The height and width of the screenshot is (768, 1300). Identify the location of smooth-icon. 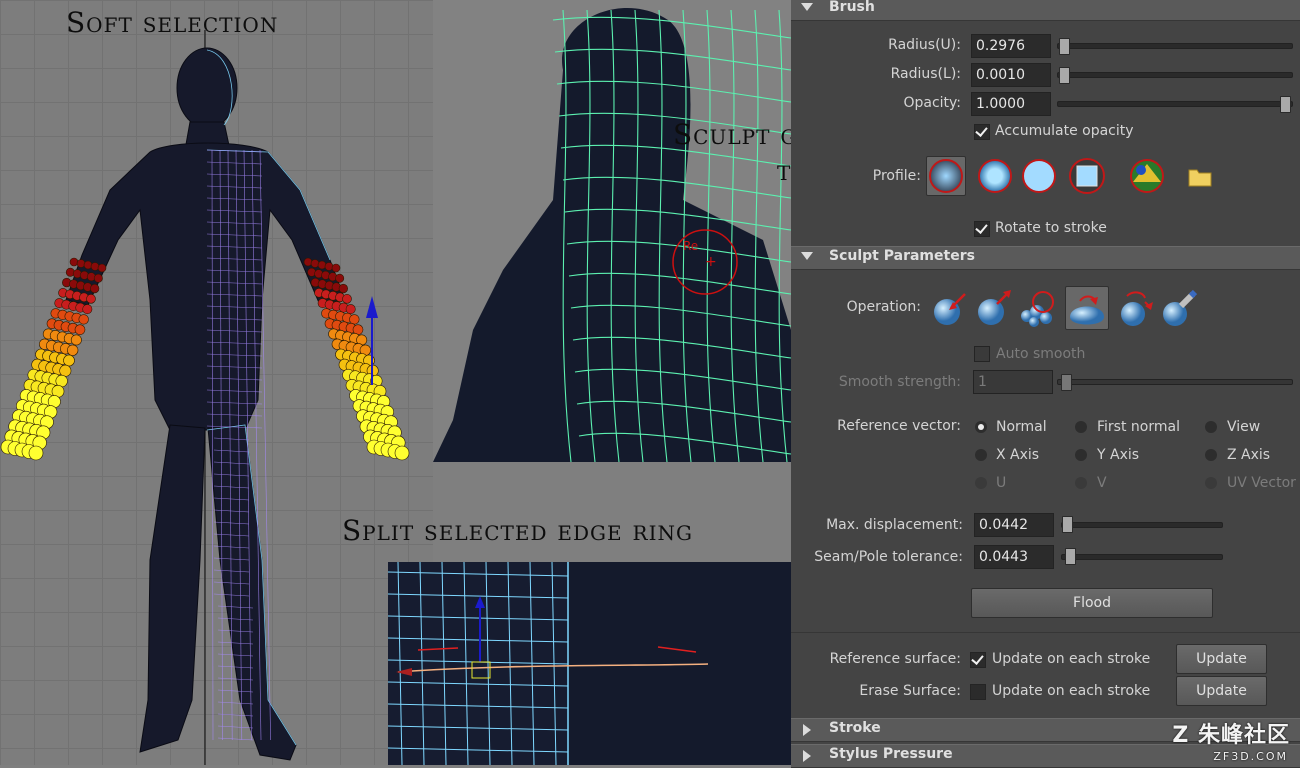
(1037, 308).